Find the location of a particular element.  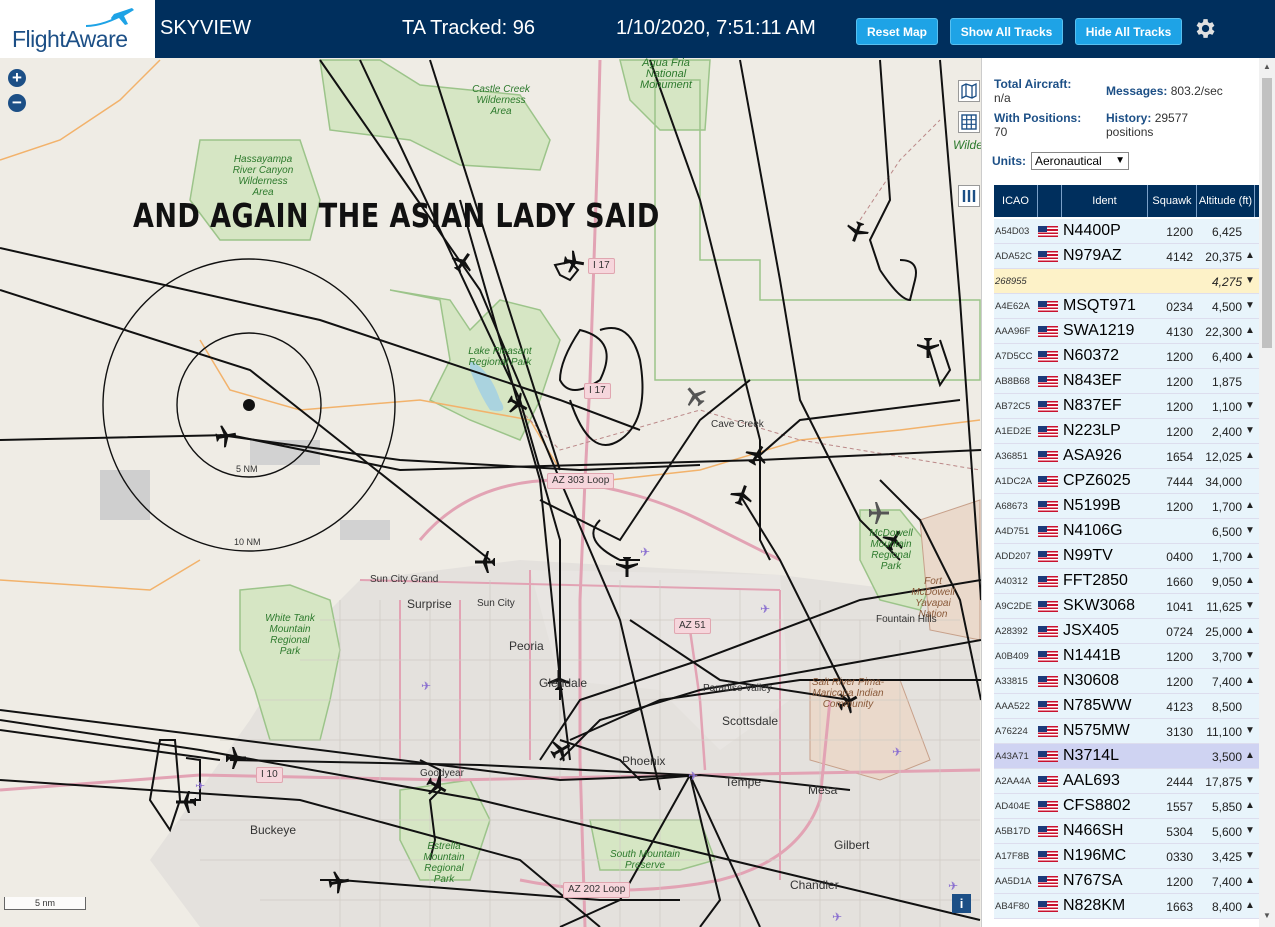

table-row: ADA52C N979AZ 4142 20,375 ▲ is located at coordinates (1126, 256).